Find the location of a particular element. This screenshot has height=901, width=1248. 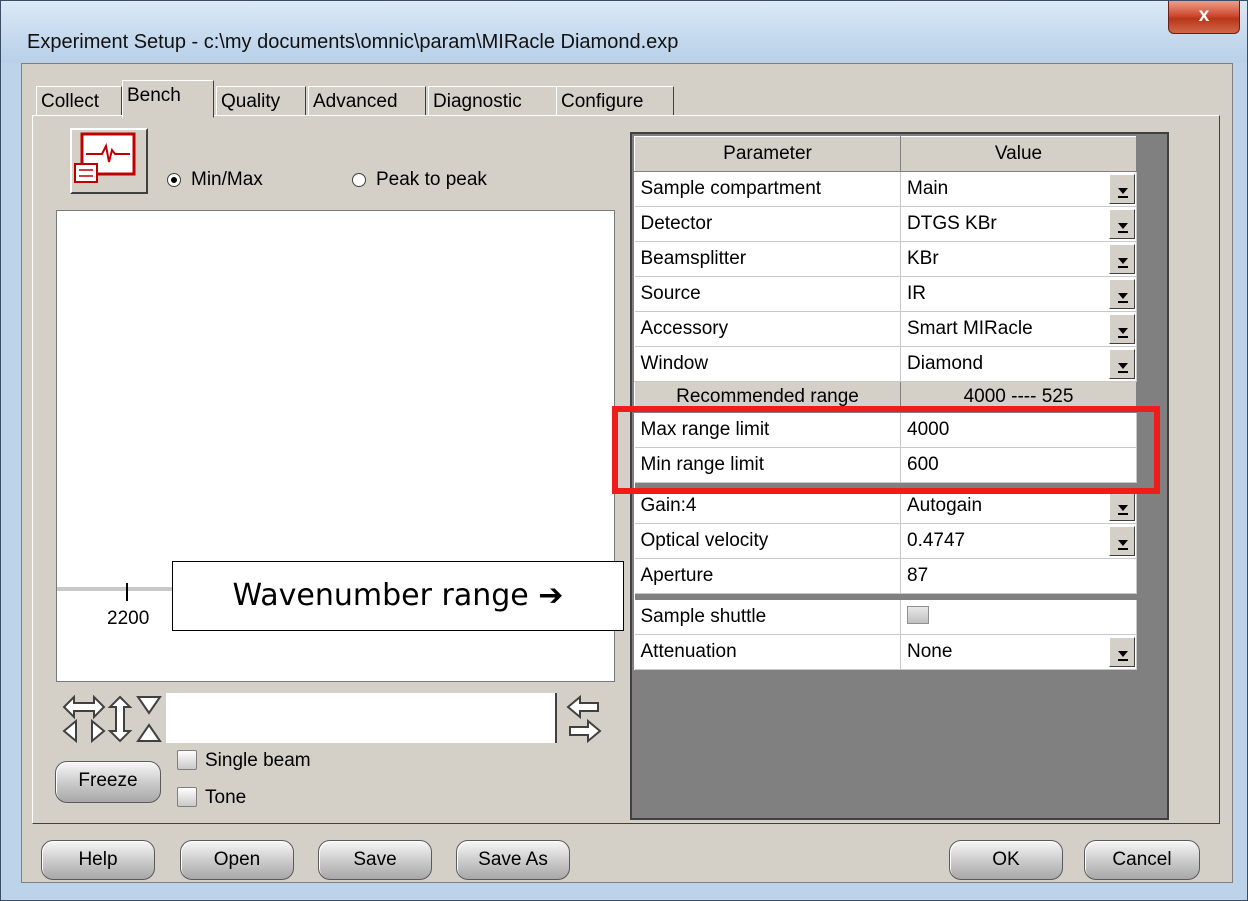

bench-view-button is located at coordinates (109, 161).